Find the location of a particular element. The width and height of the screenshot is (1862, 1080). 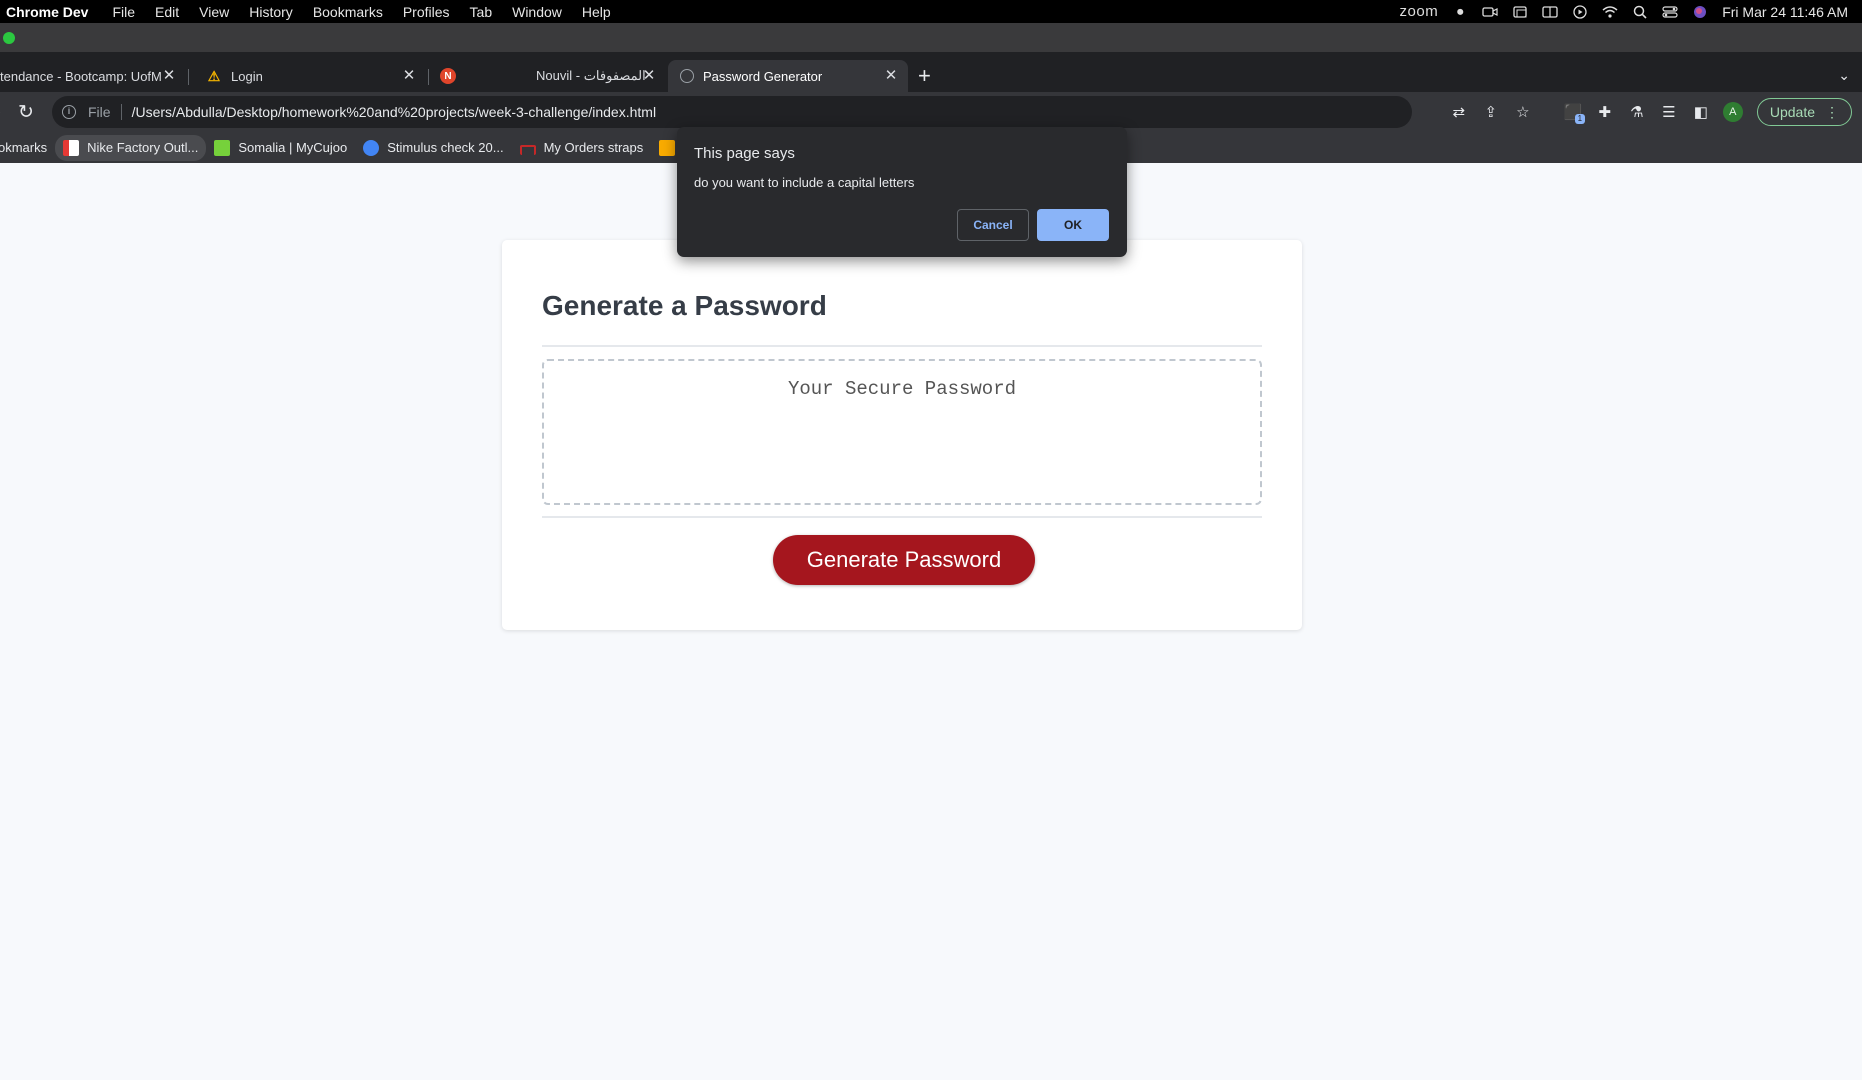

extensions-puzzle-icon: ✚ is located at coordinates (1605, 112).